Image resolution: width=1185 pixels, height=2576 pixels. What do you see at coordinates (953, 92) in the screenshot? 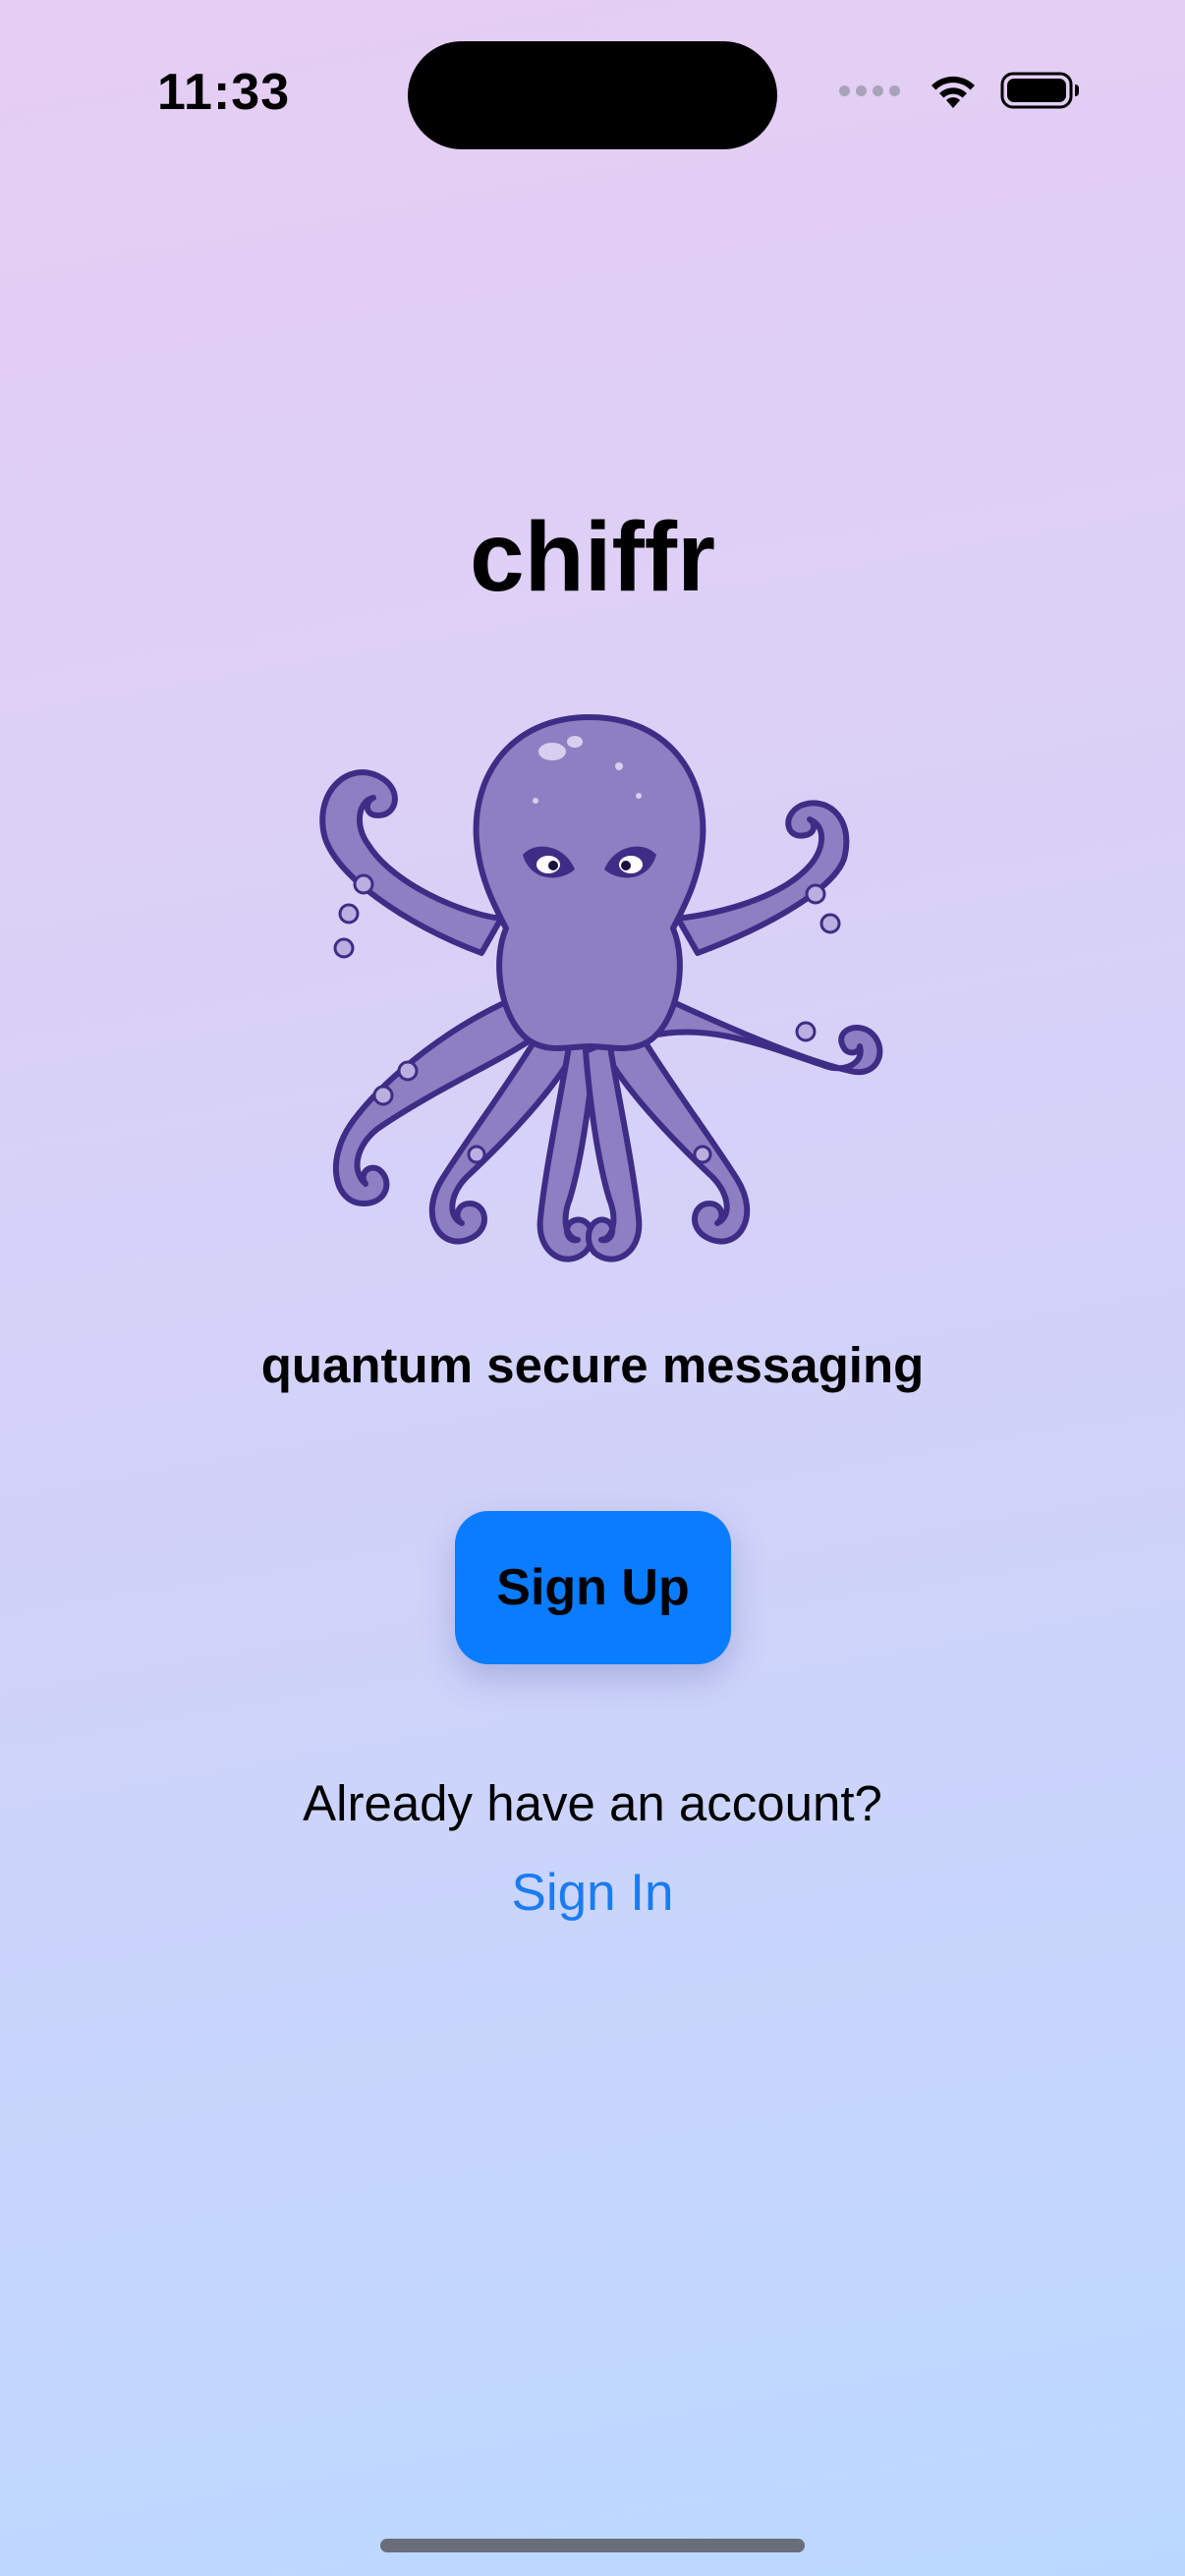
I see `wifi-icon` at bounding box center [953, 92].